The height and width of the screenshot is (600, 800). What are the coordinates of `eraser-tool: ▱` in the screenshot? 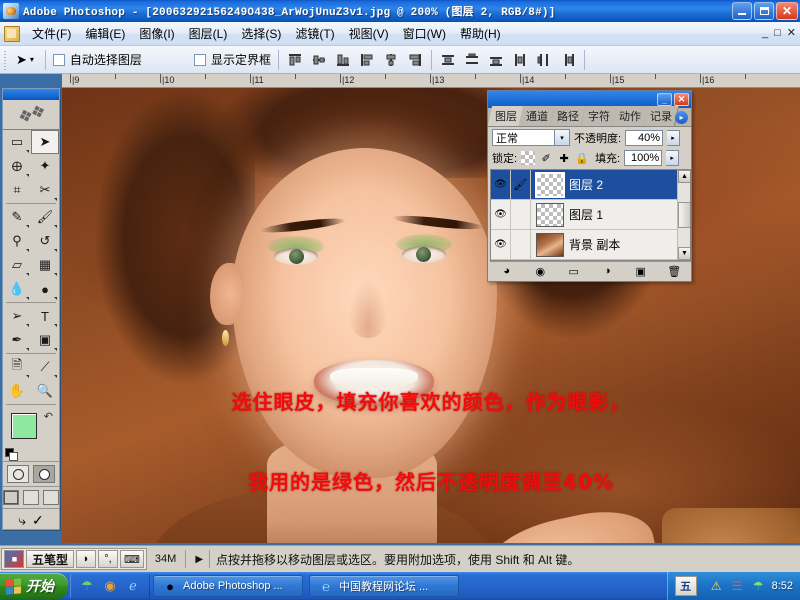 It's located at (17, 265).